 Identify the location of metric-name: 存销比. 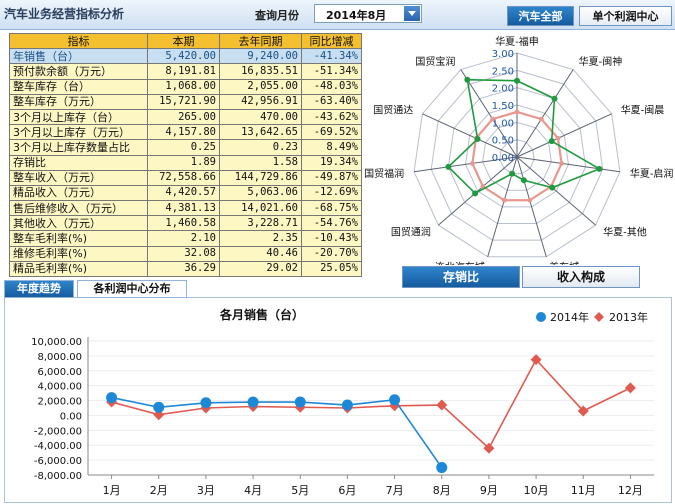
(78, 162).